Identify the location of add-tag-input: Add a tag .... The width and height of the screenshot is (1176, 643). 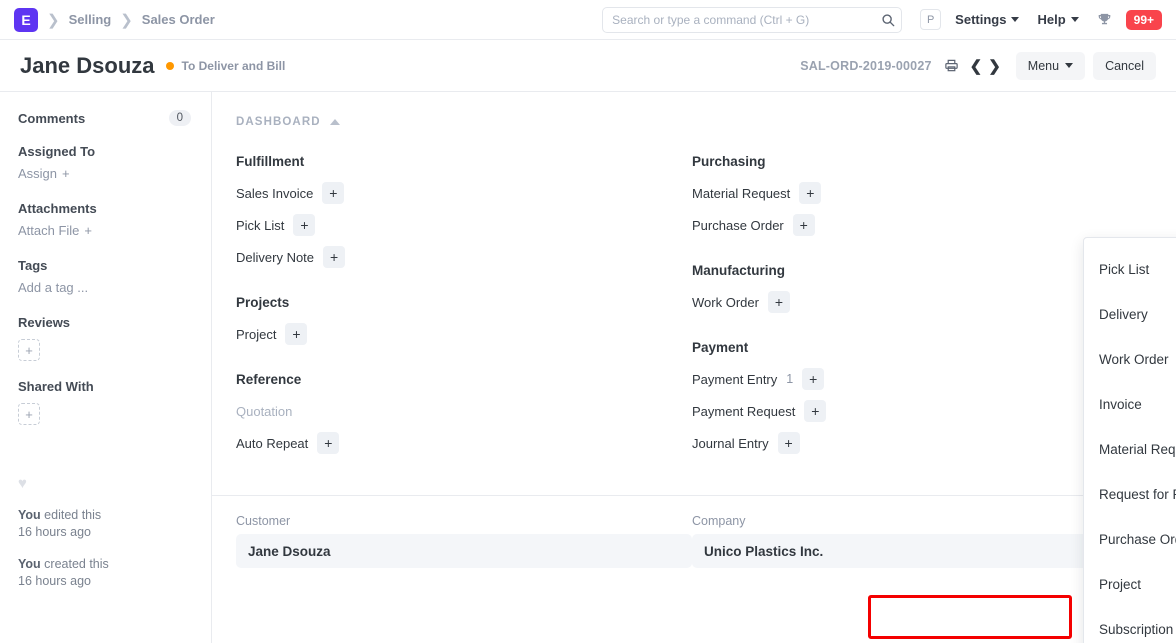
(53, 287).